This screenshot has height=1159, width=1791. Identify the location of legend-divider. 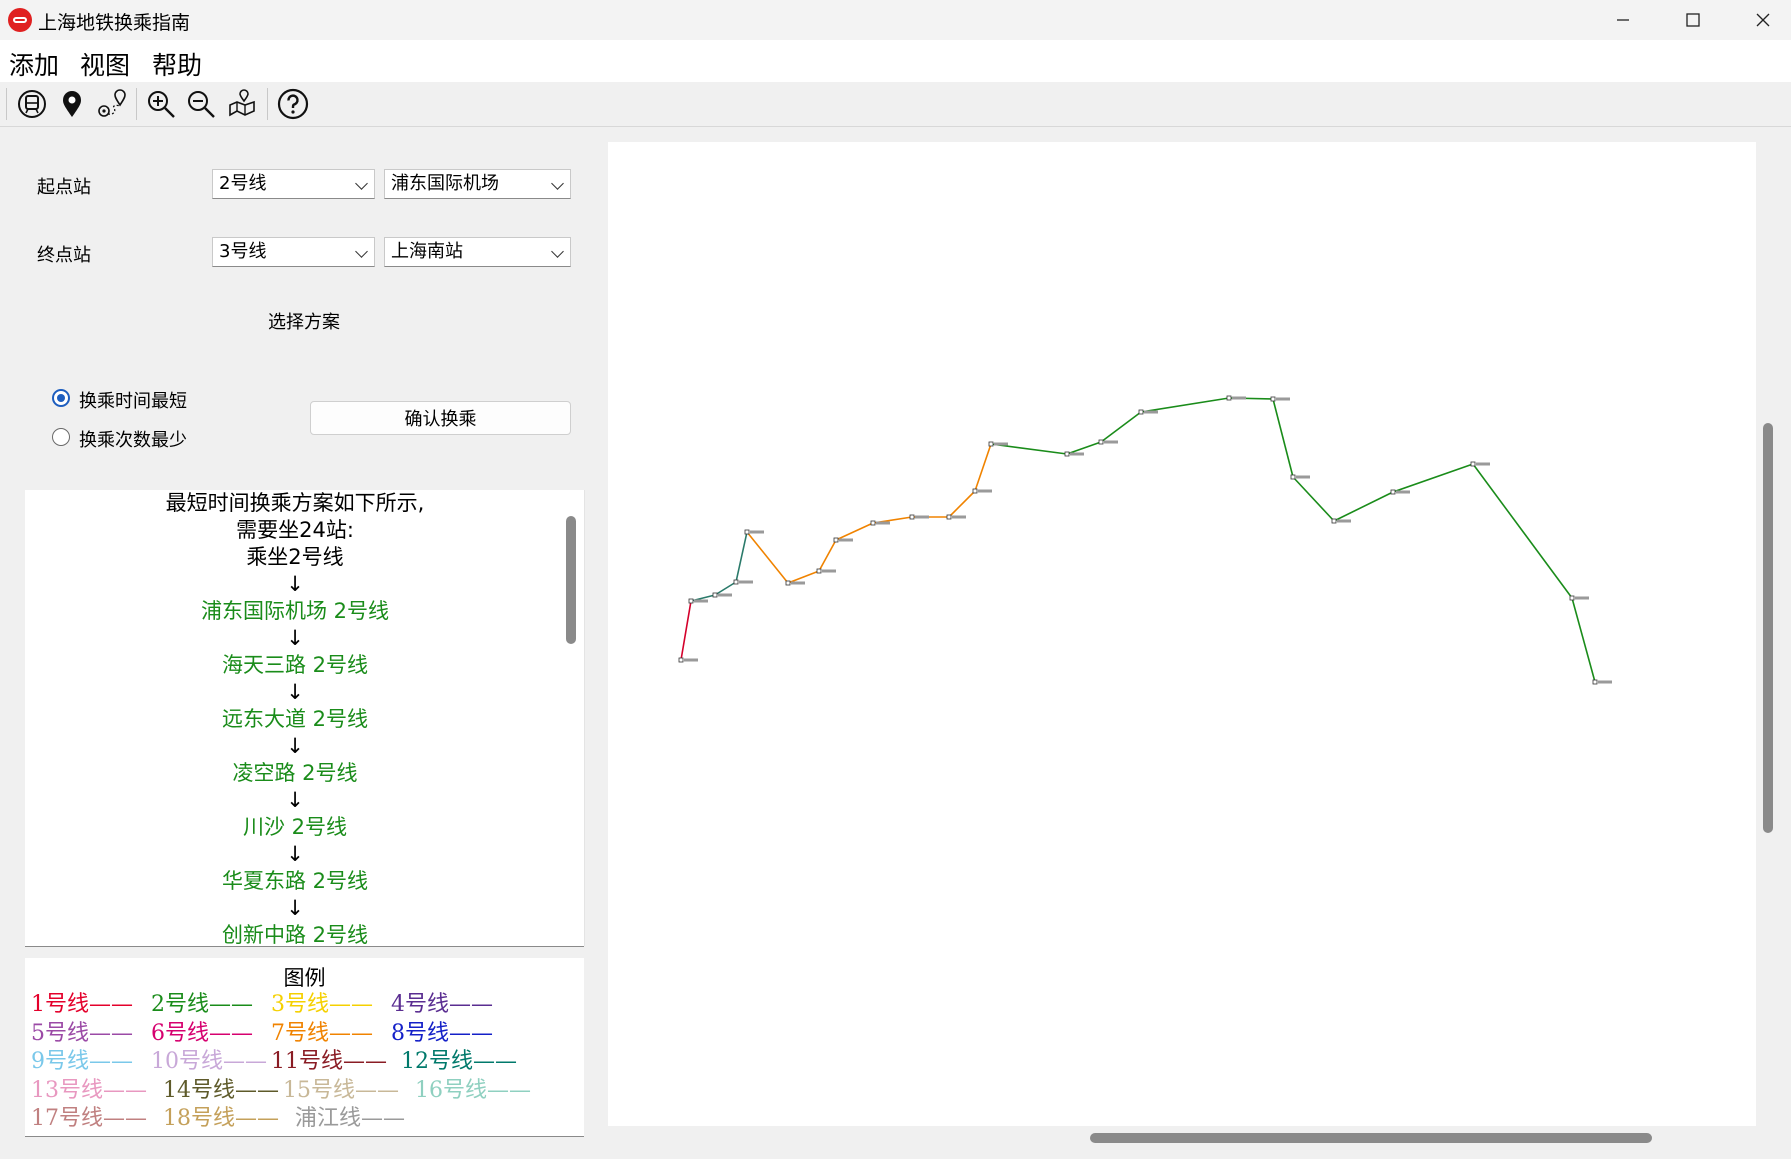
(304, 1136).